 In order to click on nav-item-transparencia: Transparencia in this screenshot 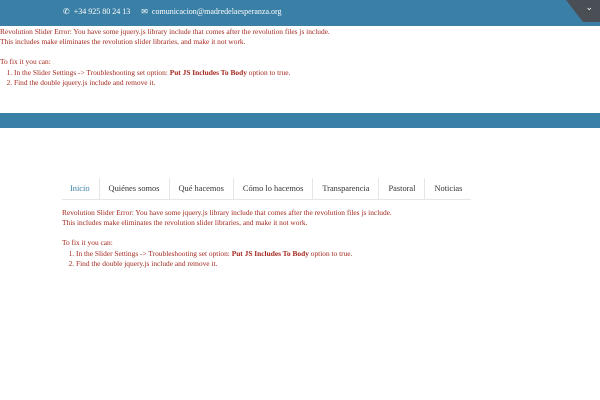, I will do `click(346, 188)`.